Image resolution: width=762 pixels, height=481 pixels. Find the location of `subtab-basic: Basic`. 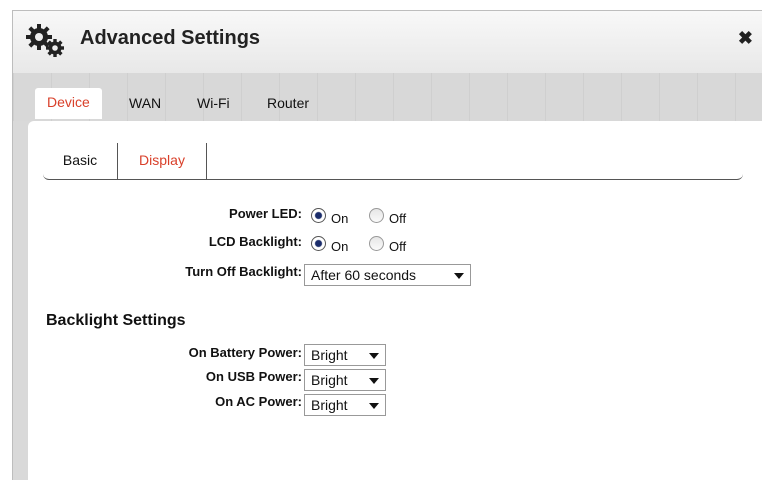

subtab-basic: Basic is located at coordinates (80, 161).